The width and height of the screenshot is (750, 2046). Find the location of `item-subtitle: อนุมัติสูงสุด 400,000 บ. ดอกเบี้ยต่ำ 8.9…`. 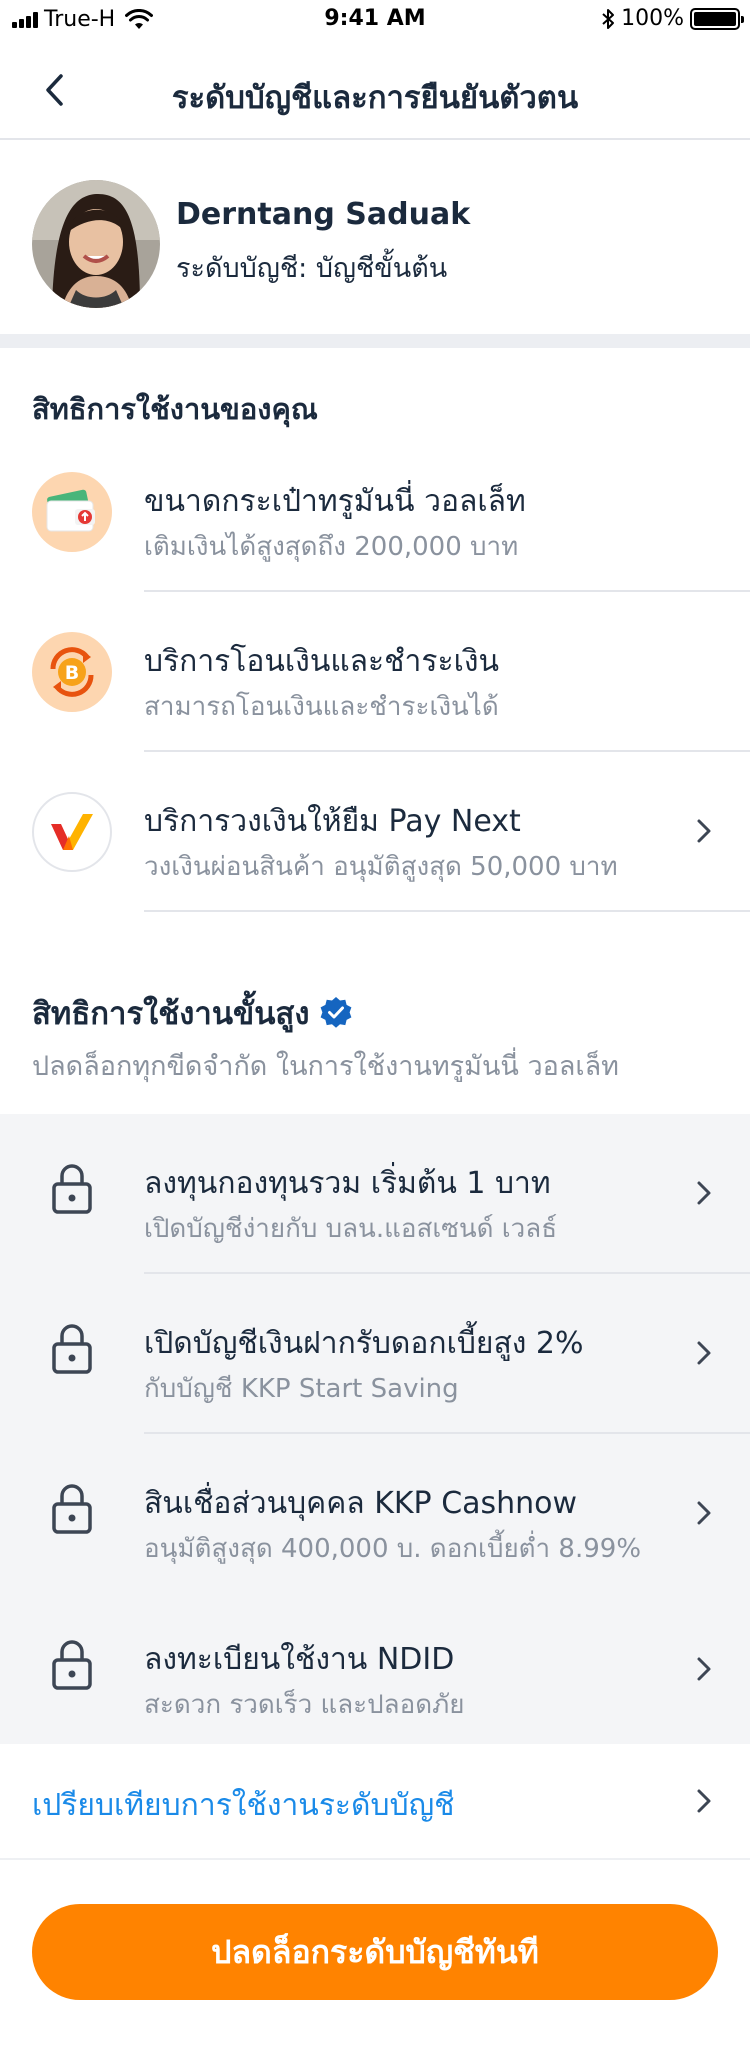

item-subtitle: อนุมัติสูงสุด 400,000 บ. ดอกเบี้ยต่ำ 8.9… is located at coordinates (393, 1549).